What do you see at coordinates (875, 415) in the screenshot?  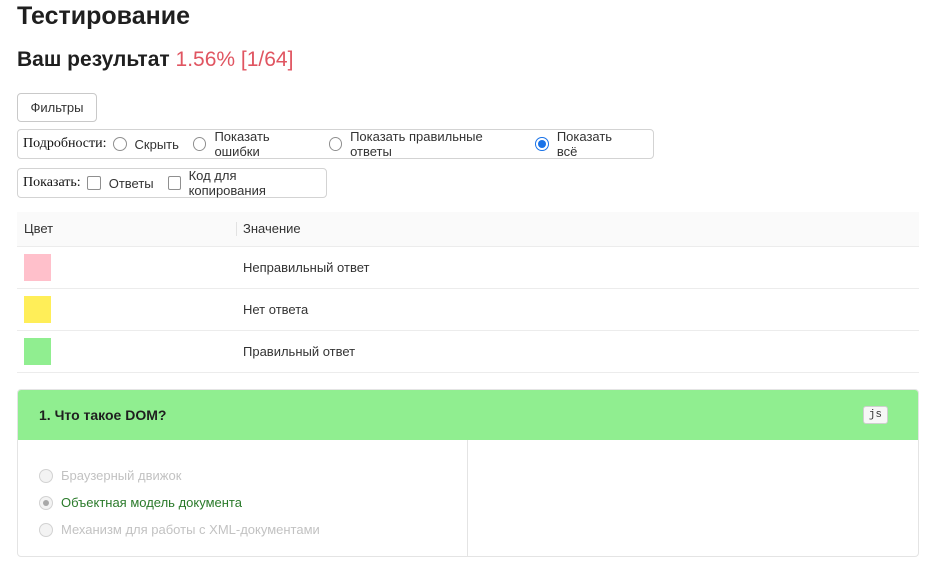 I see `question-tag-badge: js` at bounding box center [875, 415].